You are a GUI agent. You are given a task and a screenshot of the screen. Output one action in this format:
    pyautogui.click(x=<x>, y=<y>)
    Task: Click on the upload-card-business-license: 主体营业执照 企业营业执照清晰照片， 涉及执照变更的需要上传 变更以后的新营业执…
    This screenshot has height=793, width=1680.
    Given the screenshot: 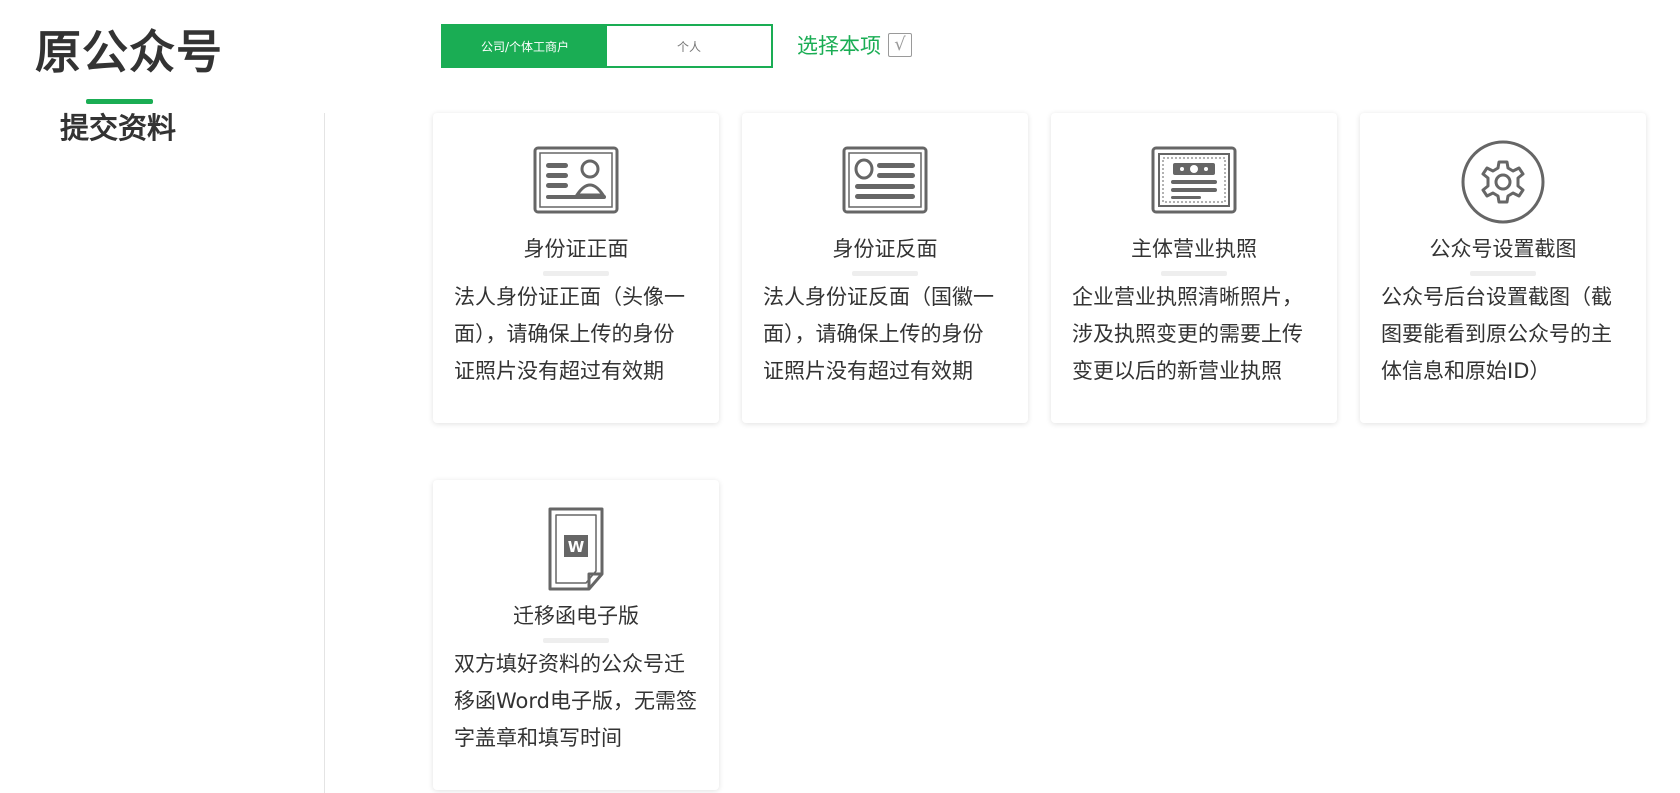 What is the action you would take?
    pyautogui.click(x=1194, y=268)
    